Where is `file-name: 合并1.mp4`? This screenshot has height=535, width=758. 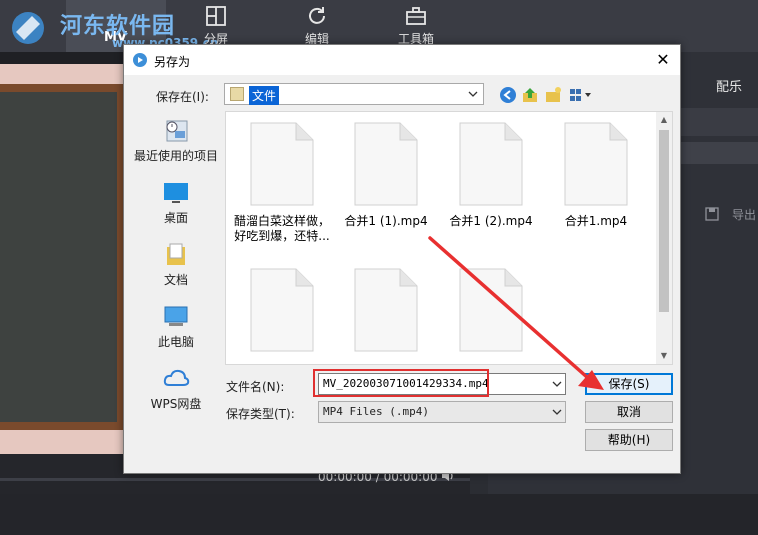 file-name: 合并1.mp4 is located at coordinates (596, 221).